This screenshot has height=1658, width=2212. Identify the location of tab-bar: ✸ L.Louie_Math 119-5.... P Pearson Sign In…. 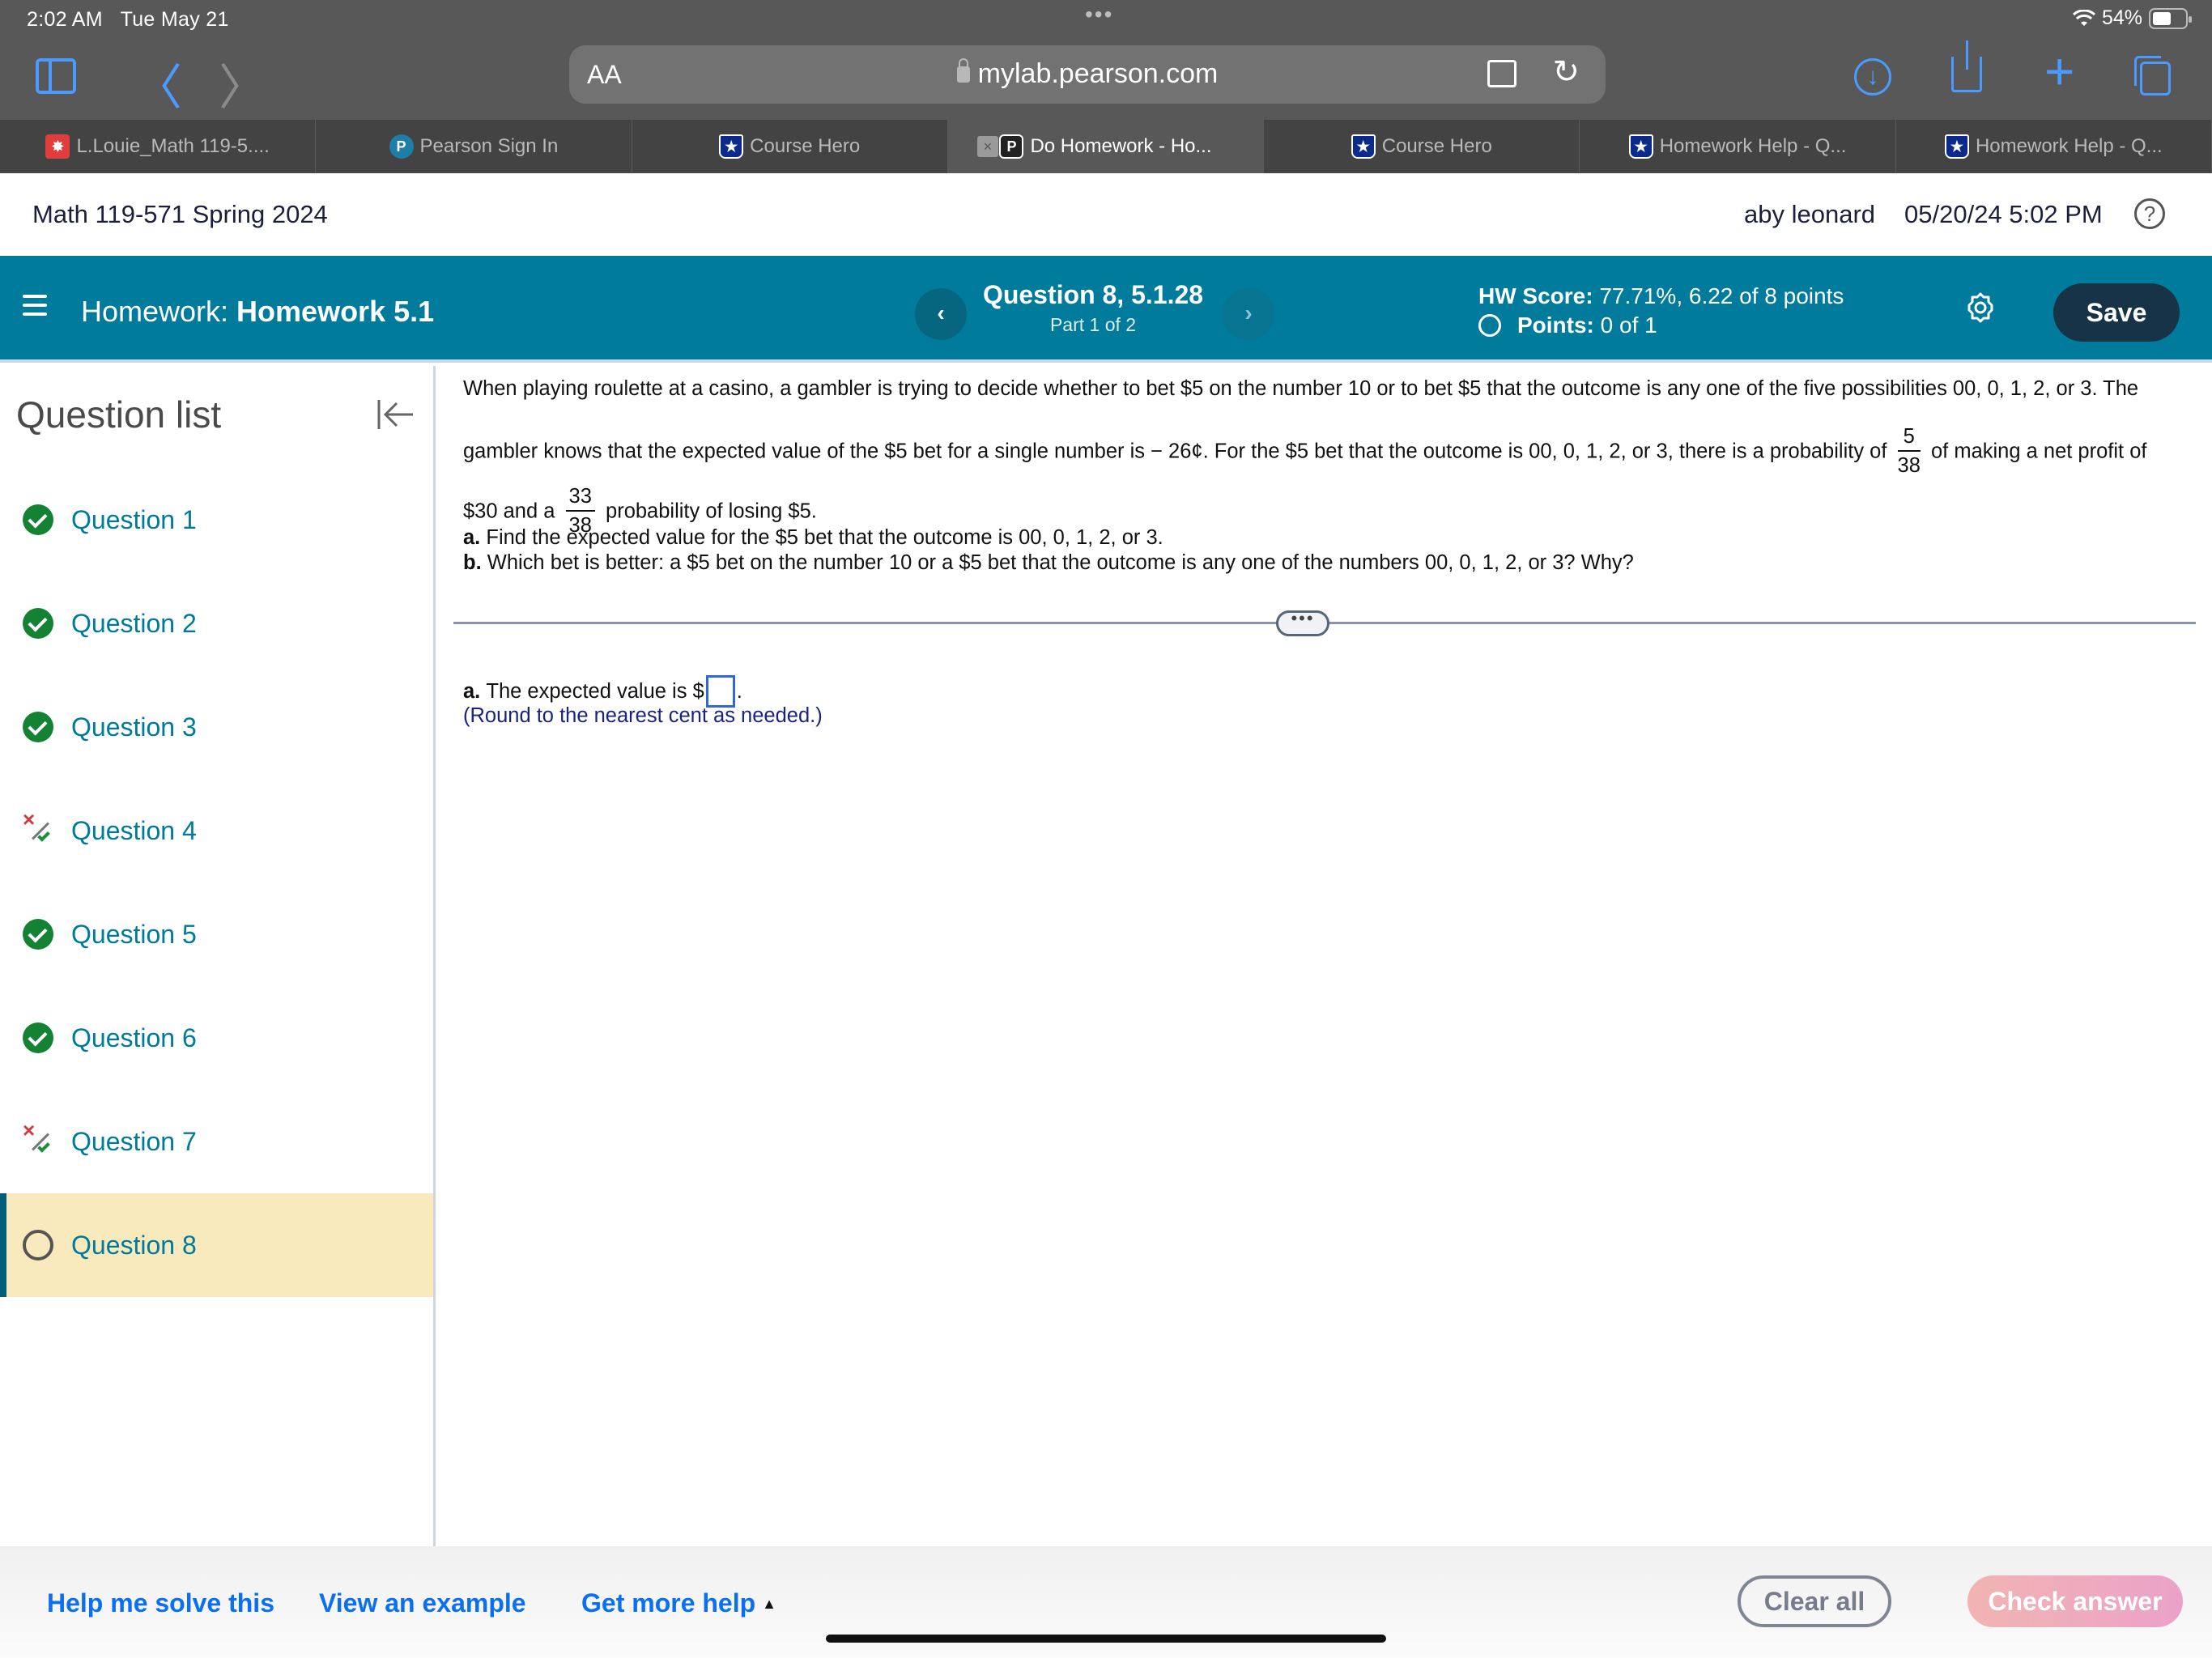
(1106, 146).